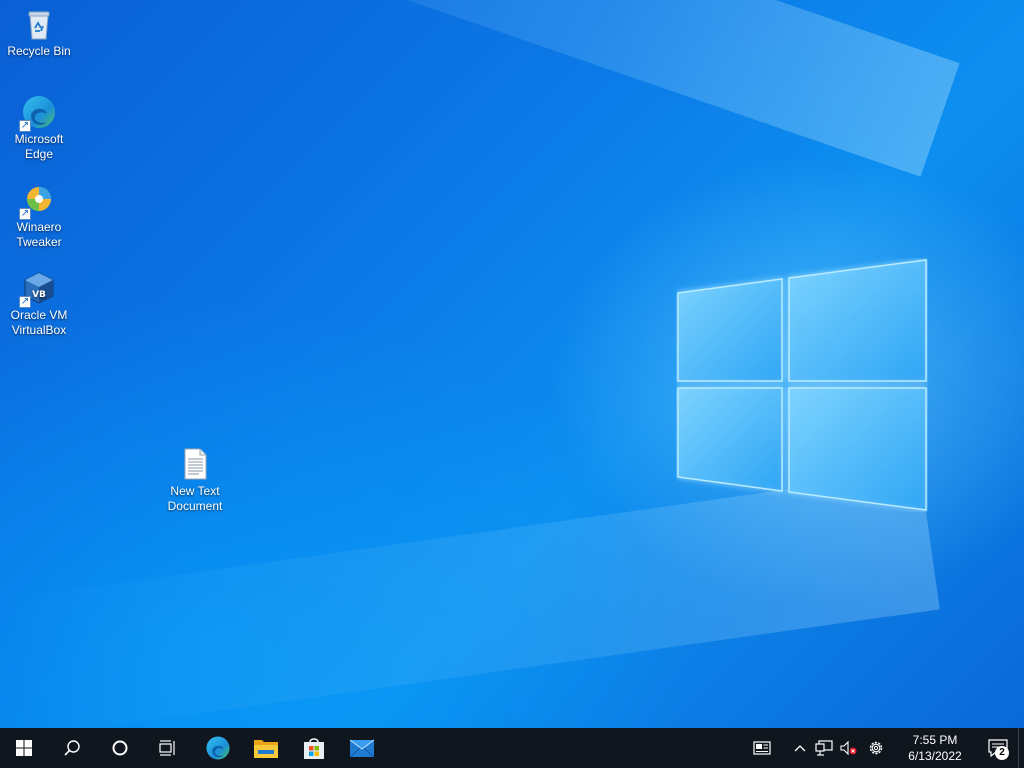 The width and height of the screenshot is (1024, 768). I want to click on mail-icon, so click(362, 748).